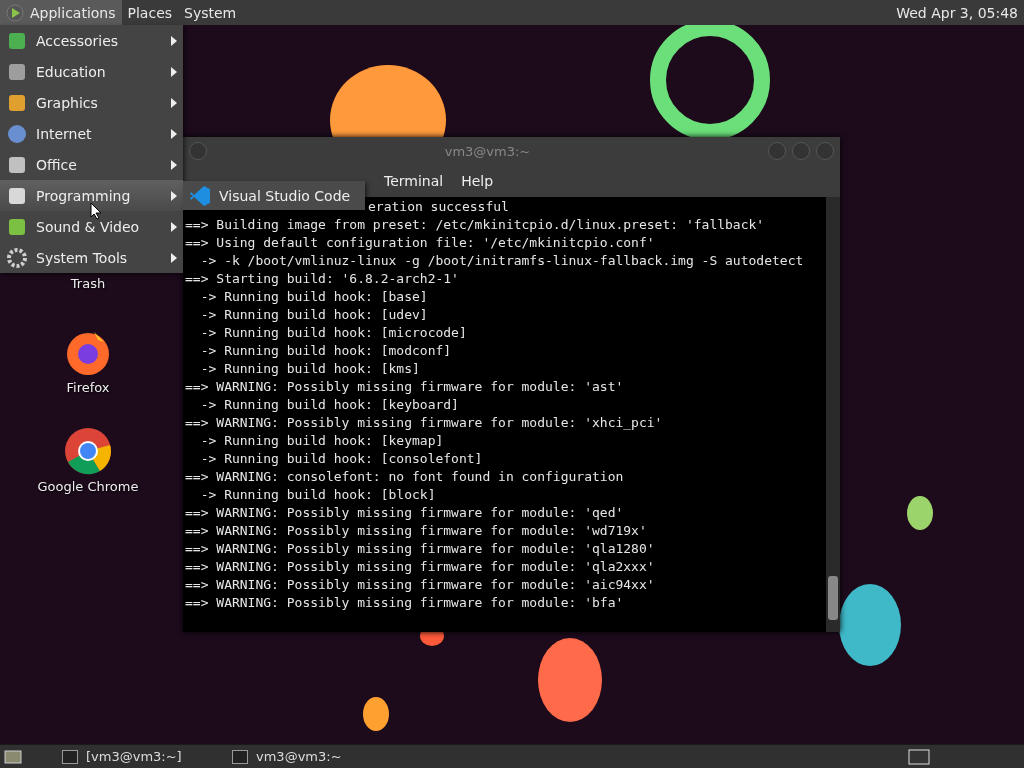  Describe the element at coordinates (919, 756) in the screenshot. I see `workspace-icon` at that location.